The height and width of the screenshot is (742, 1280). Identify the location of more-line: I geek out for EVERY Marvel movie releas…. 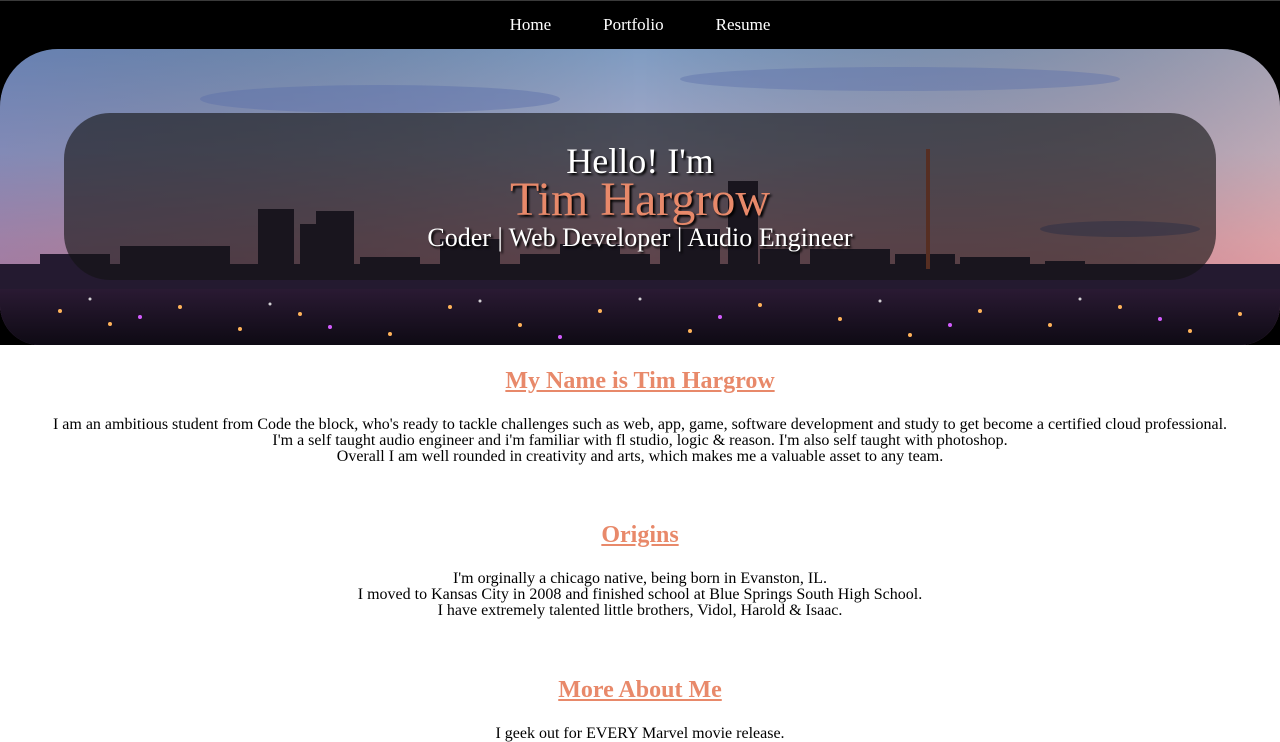
(640, 733).